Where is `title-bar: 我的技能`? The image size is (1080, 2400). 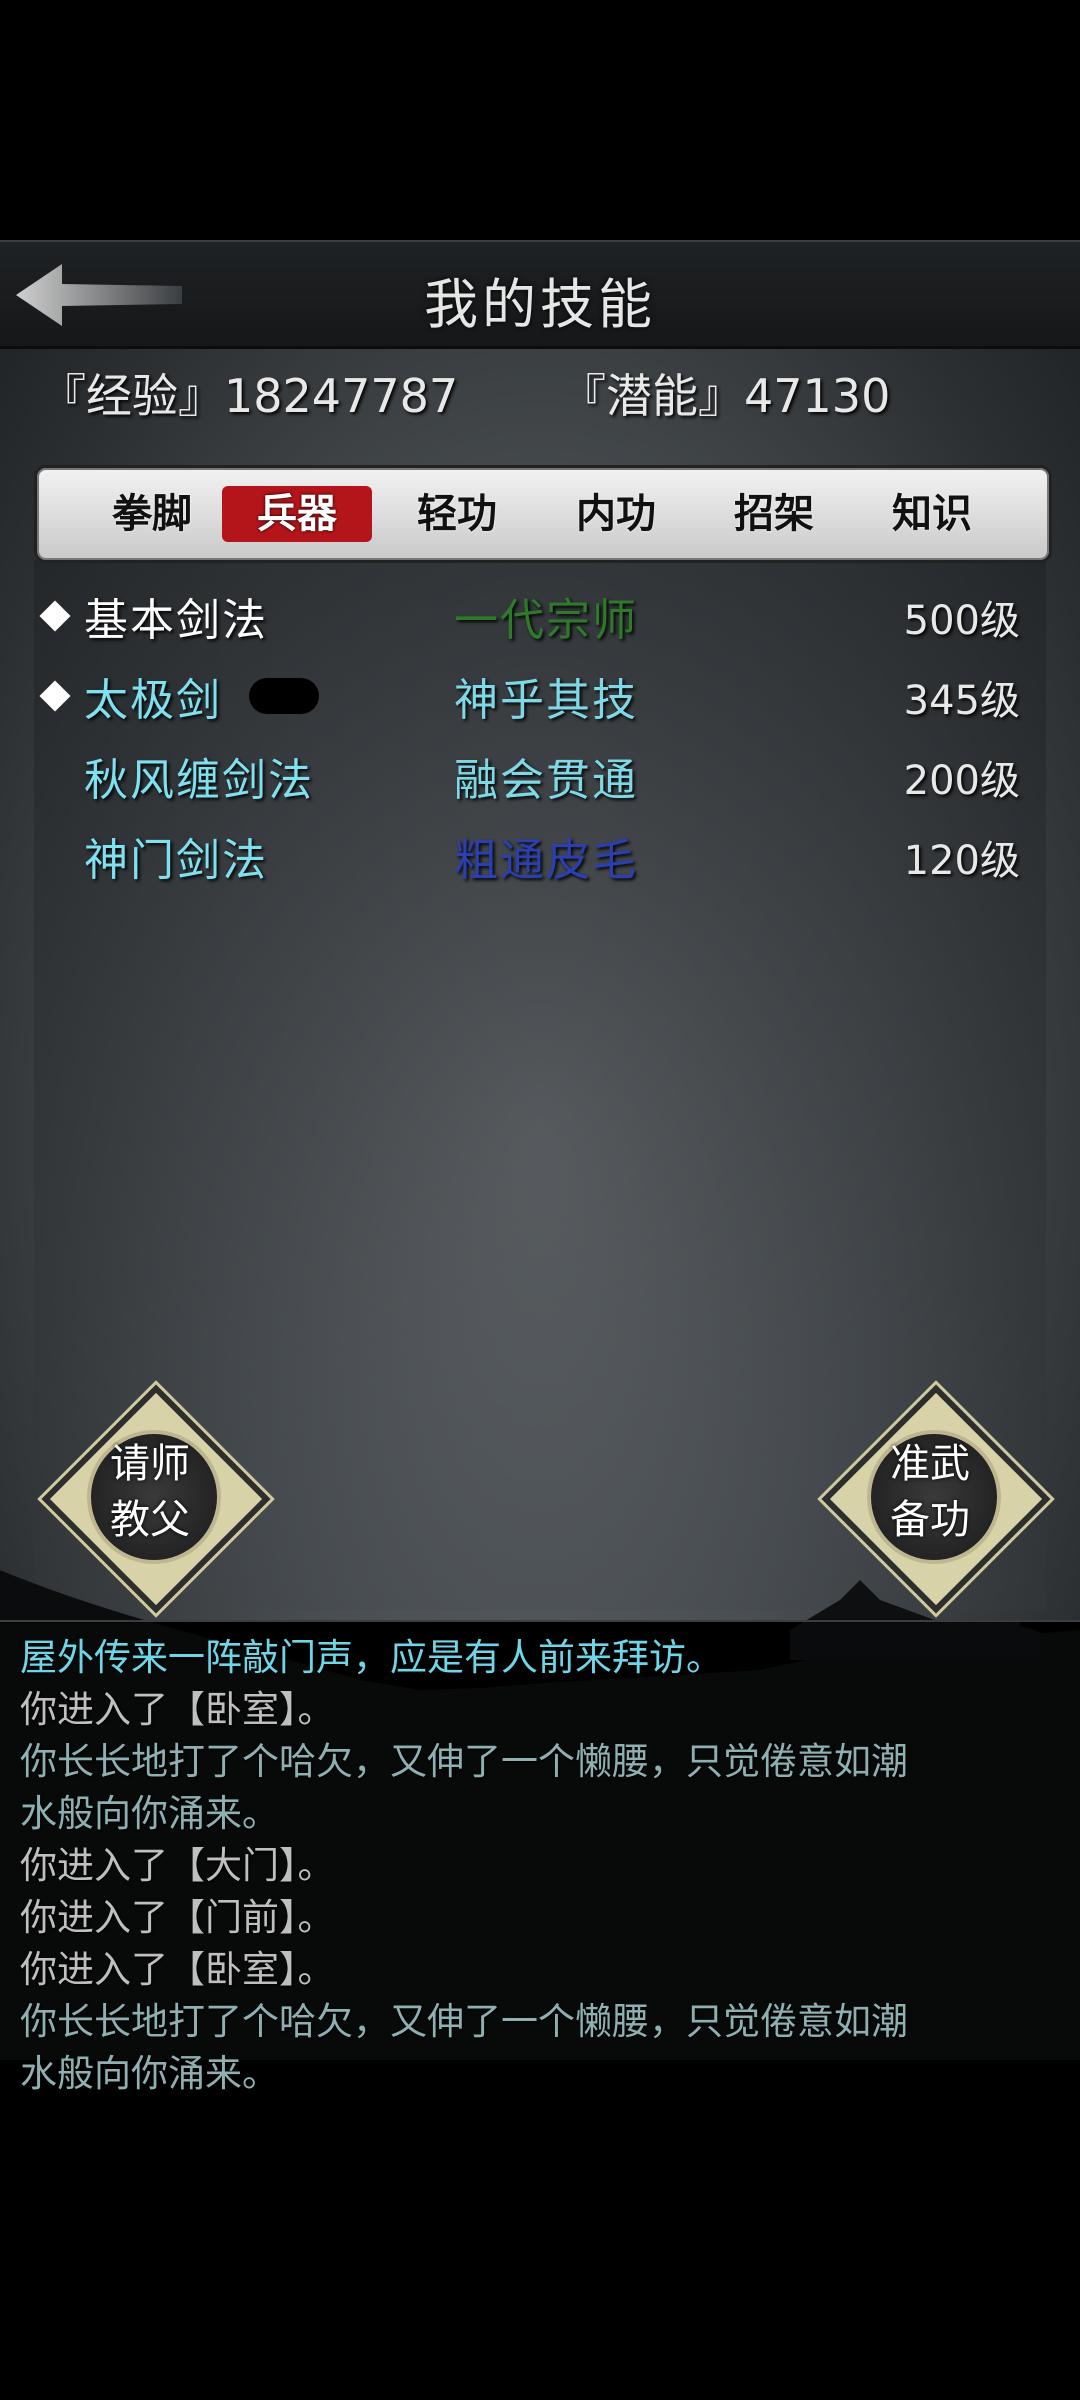
title-bar: 我的技能 is located at coordinates (540, 294).